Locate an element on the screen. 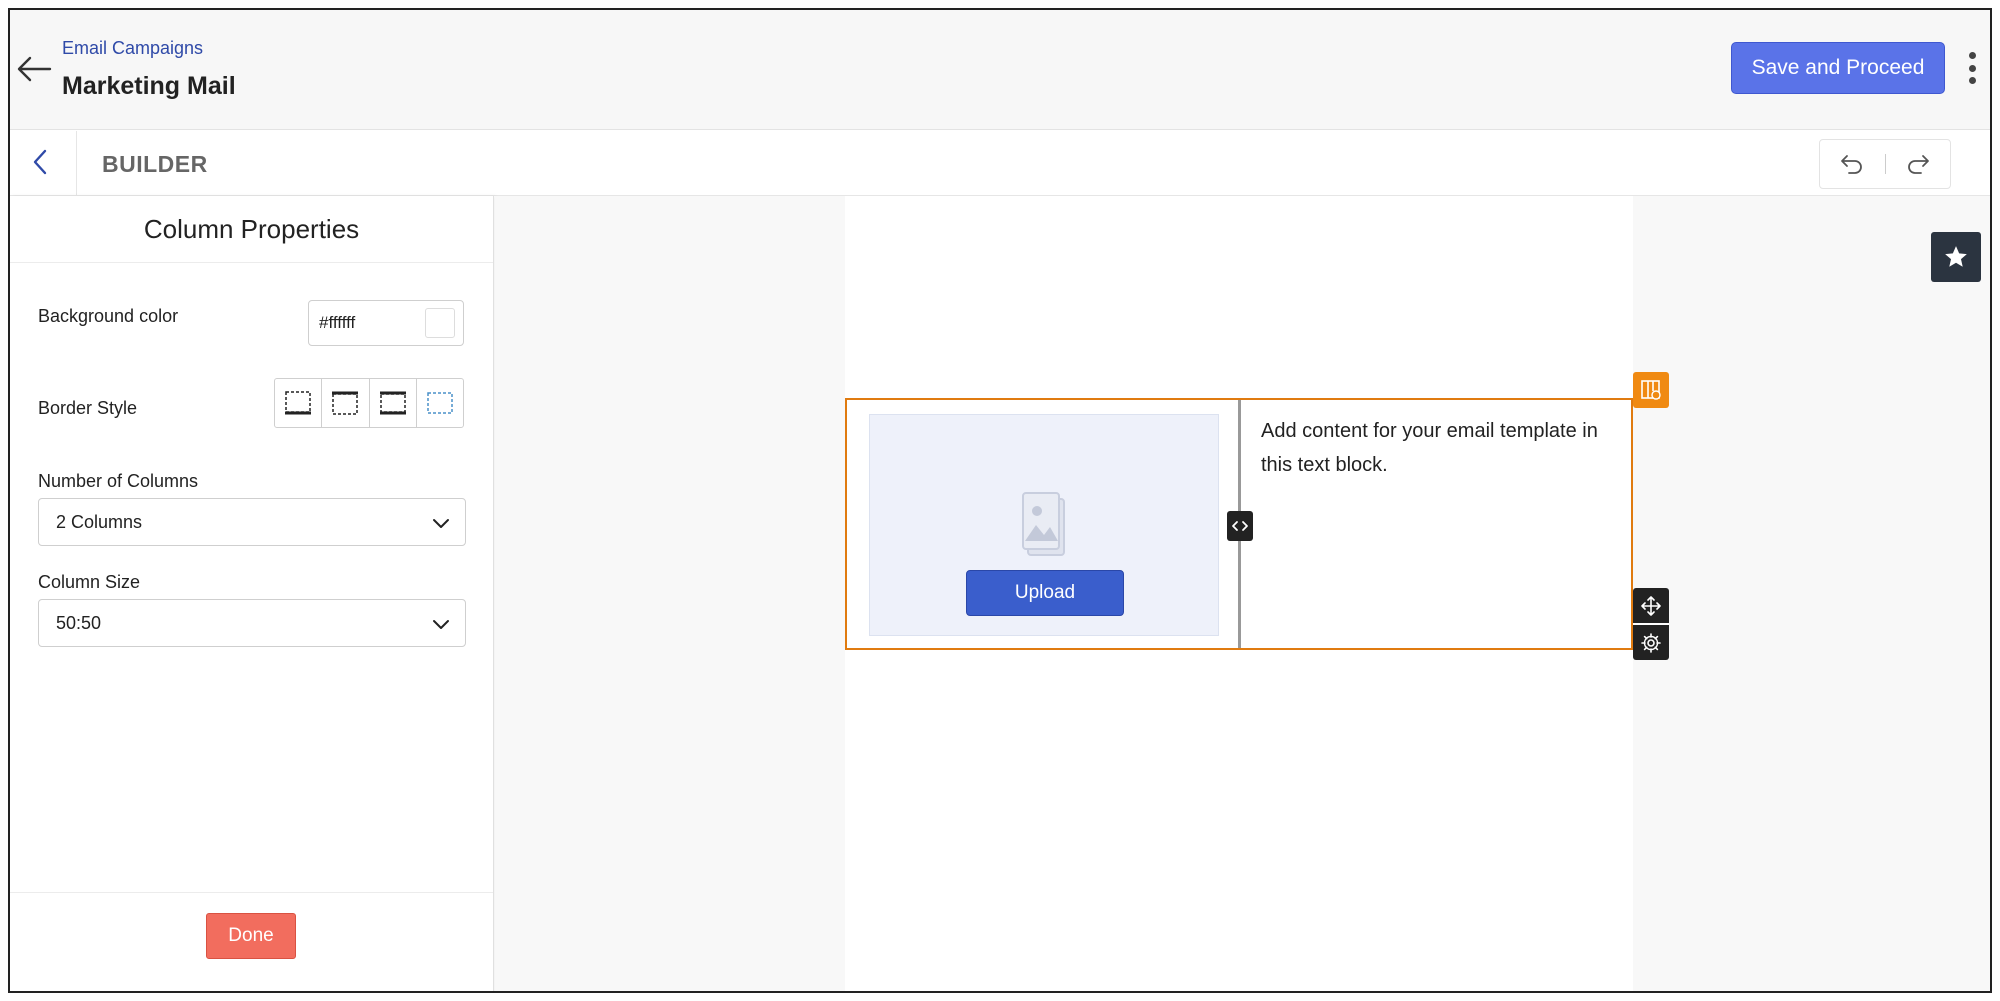 The width and height of the screenshot is (2000, 1001). chevron-left-icon is located at coordinates (41, 162).